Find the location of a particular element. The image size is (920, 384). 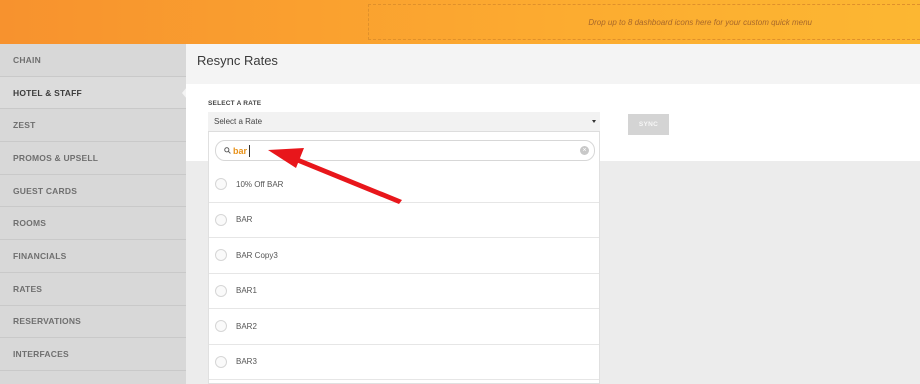

sidebar-item-guest-cards: GUEST CARDS is located at coordinates (93, 191).